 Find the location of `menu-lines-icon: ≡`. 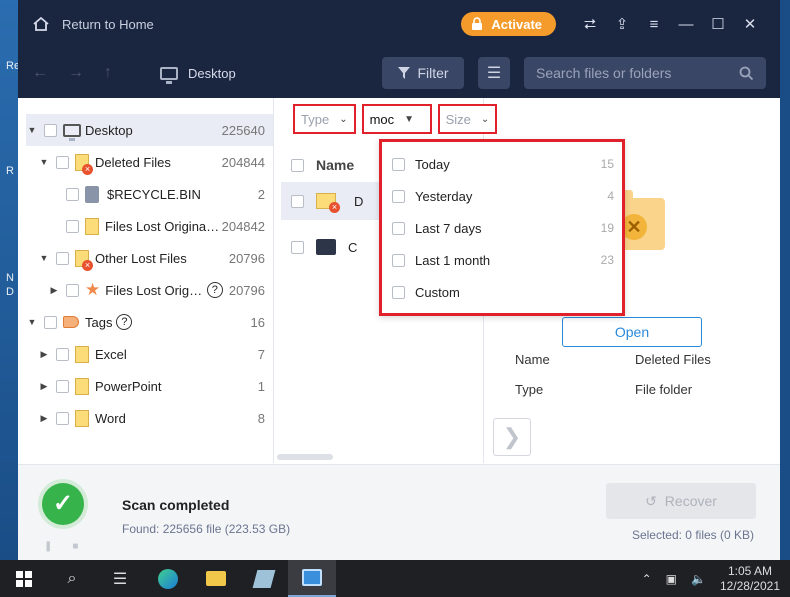

menu-lines-icon: ≡ is located at coordinates (654, 24).